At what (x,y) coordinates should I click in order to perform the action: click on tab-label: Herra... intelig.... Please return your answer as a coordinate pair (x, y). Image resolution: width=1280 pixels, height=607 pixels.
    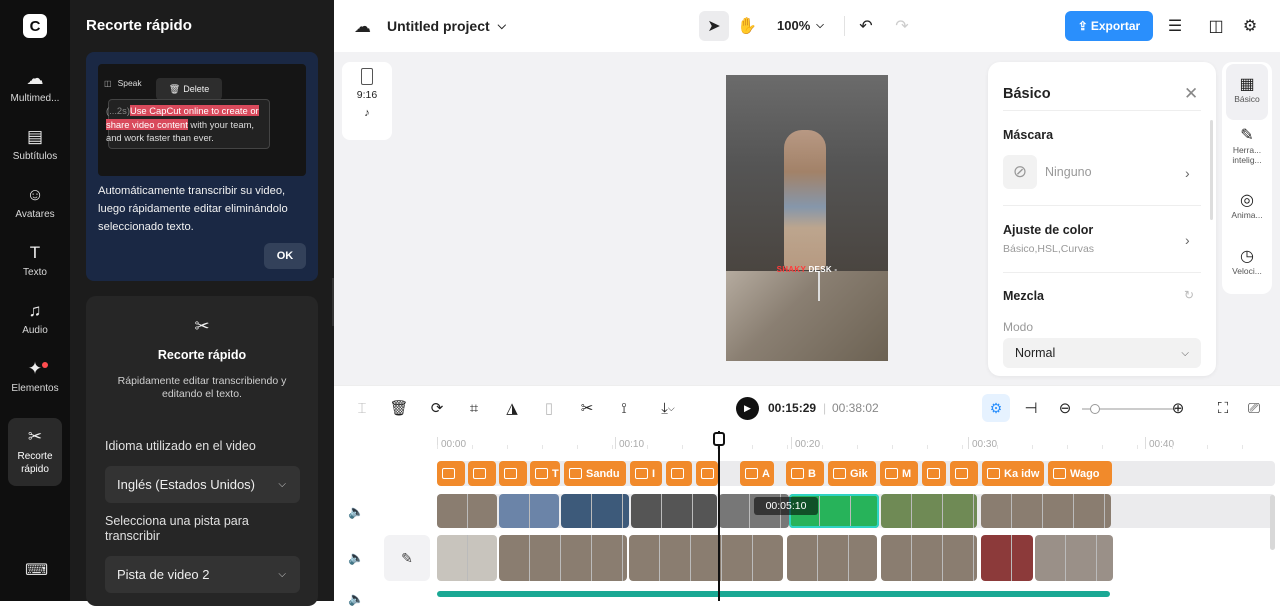
    Looking at the image, I should click on (1247, 155).